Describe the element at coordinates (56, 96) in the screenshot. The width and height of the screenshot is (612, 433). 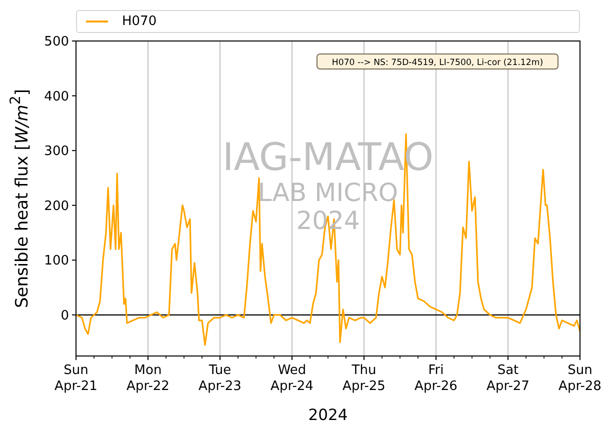
I see `y-tick-label: 400` at that location.